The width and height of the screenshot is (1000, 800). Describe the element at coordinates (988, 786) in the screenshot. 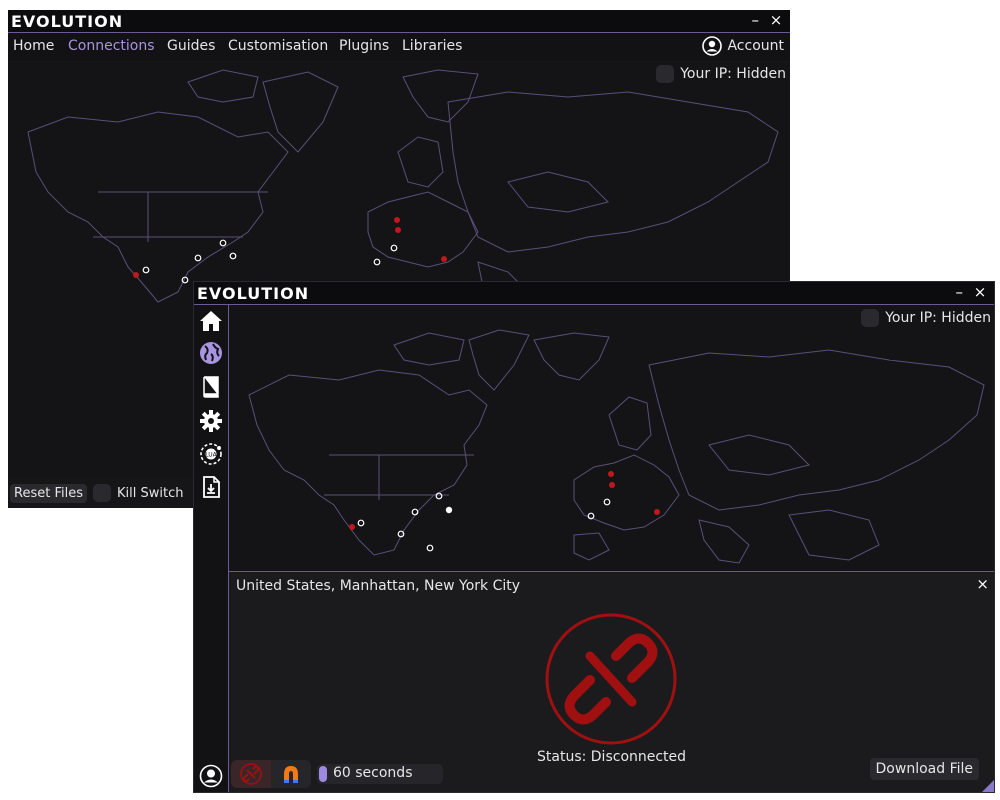

I see `resize-grip` at that location.